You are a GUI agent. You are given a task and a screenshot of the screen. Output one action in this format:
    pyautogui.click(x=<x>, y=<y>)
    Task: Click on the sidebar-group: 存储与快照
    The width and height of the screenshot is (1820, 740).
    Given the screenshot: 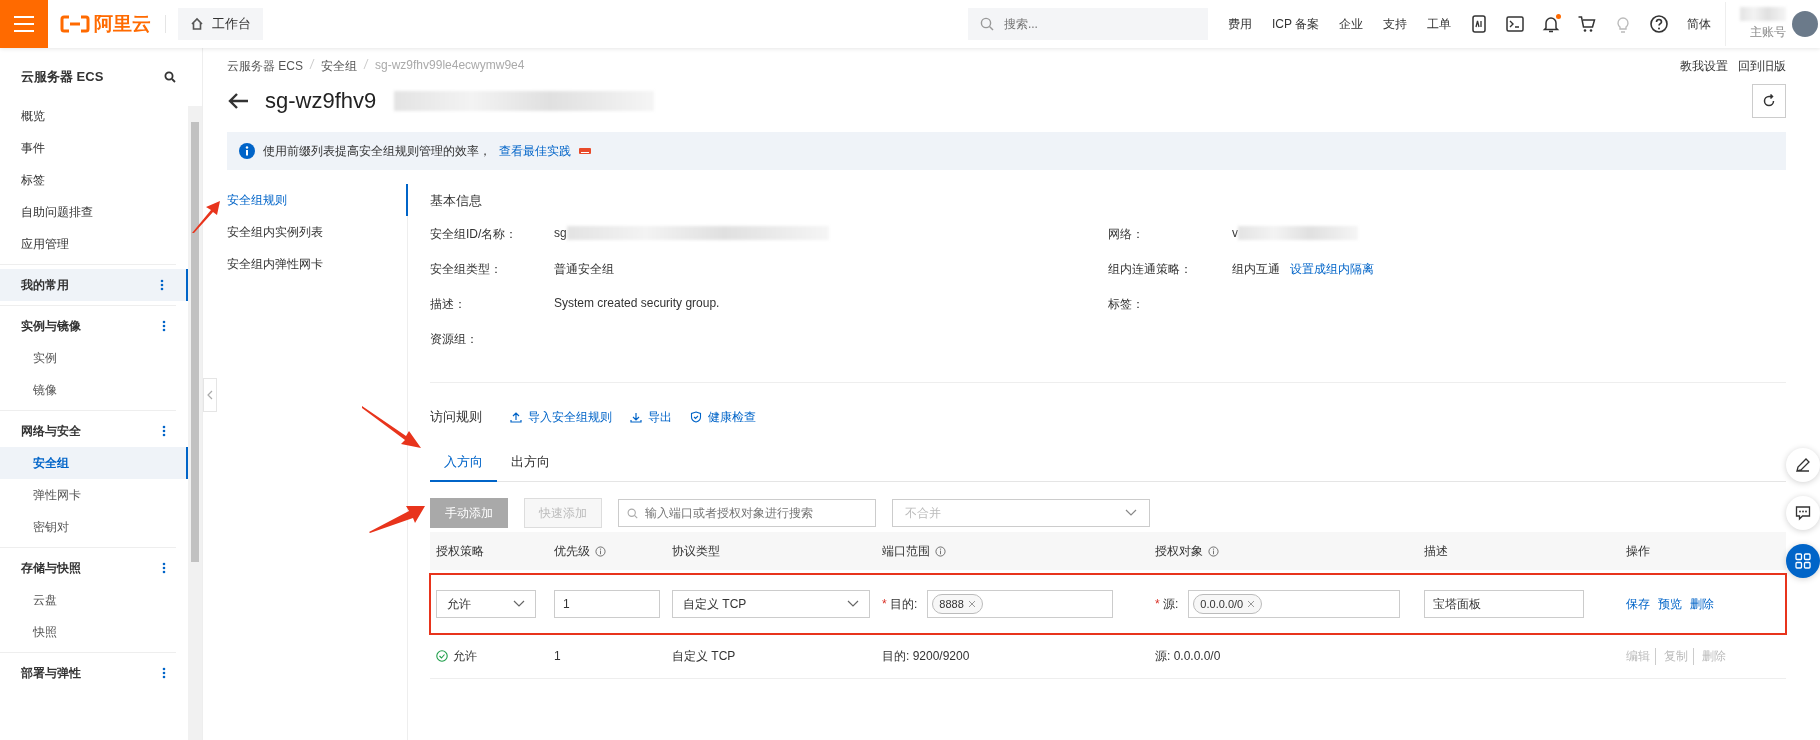 What is the action you would take?
    pyautogui.click(x=94, y=568)
    